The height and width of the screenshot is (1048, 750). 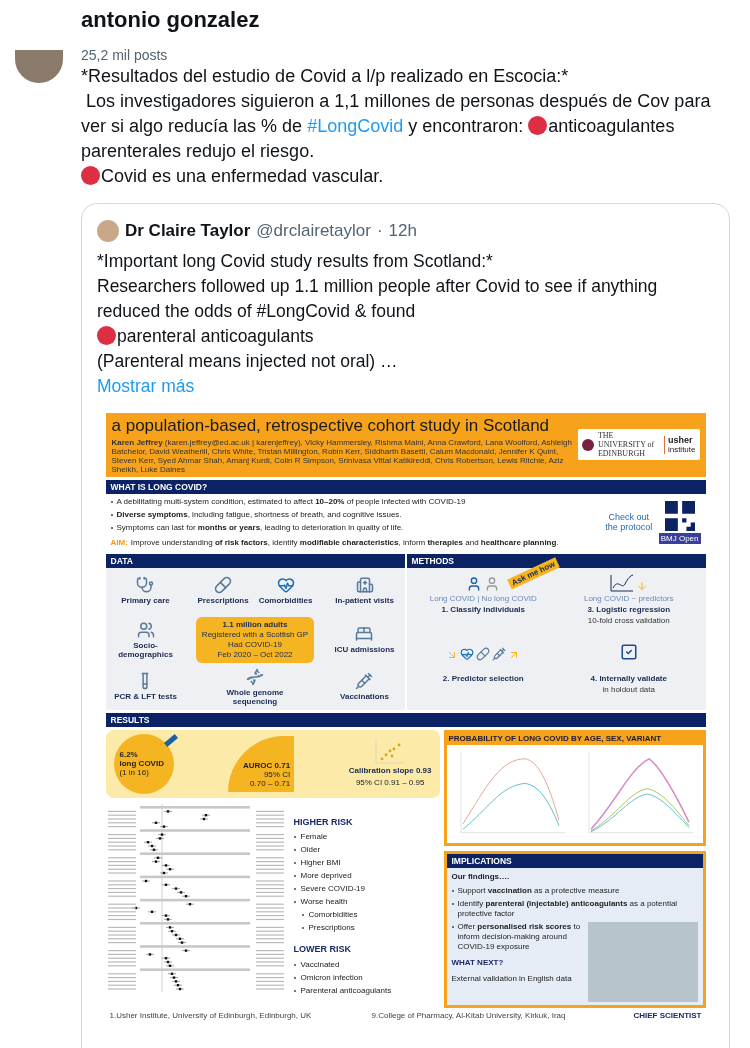 What do you see at coordinates (322, 949) in the screenshot?
I see `risk-heading: LOWER RISK` at bounding box center [322, 949].